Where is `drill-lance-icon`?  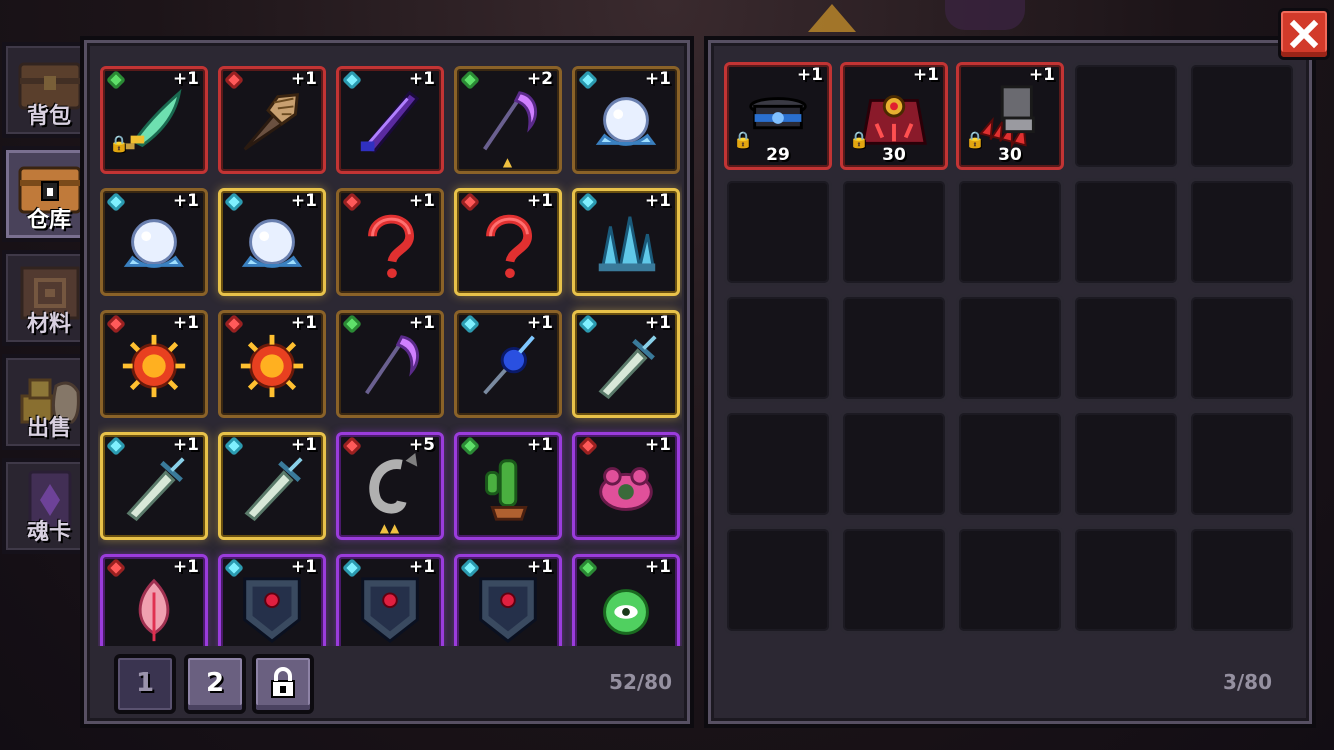
drill-lance-icon is located at coordinates (271, 122).